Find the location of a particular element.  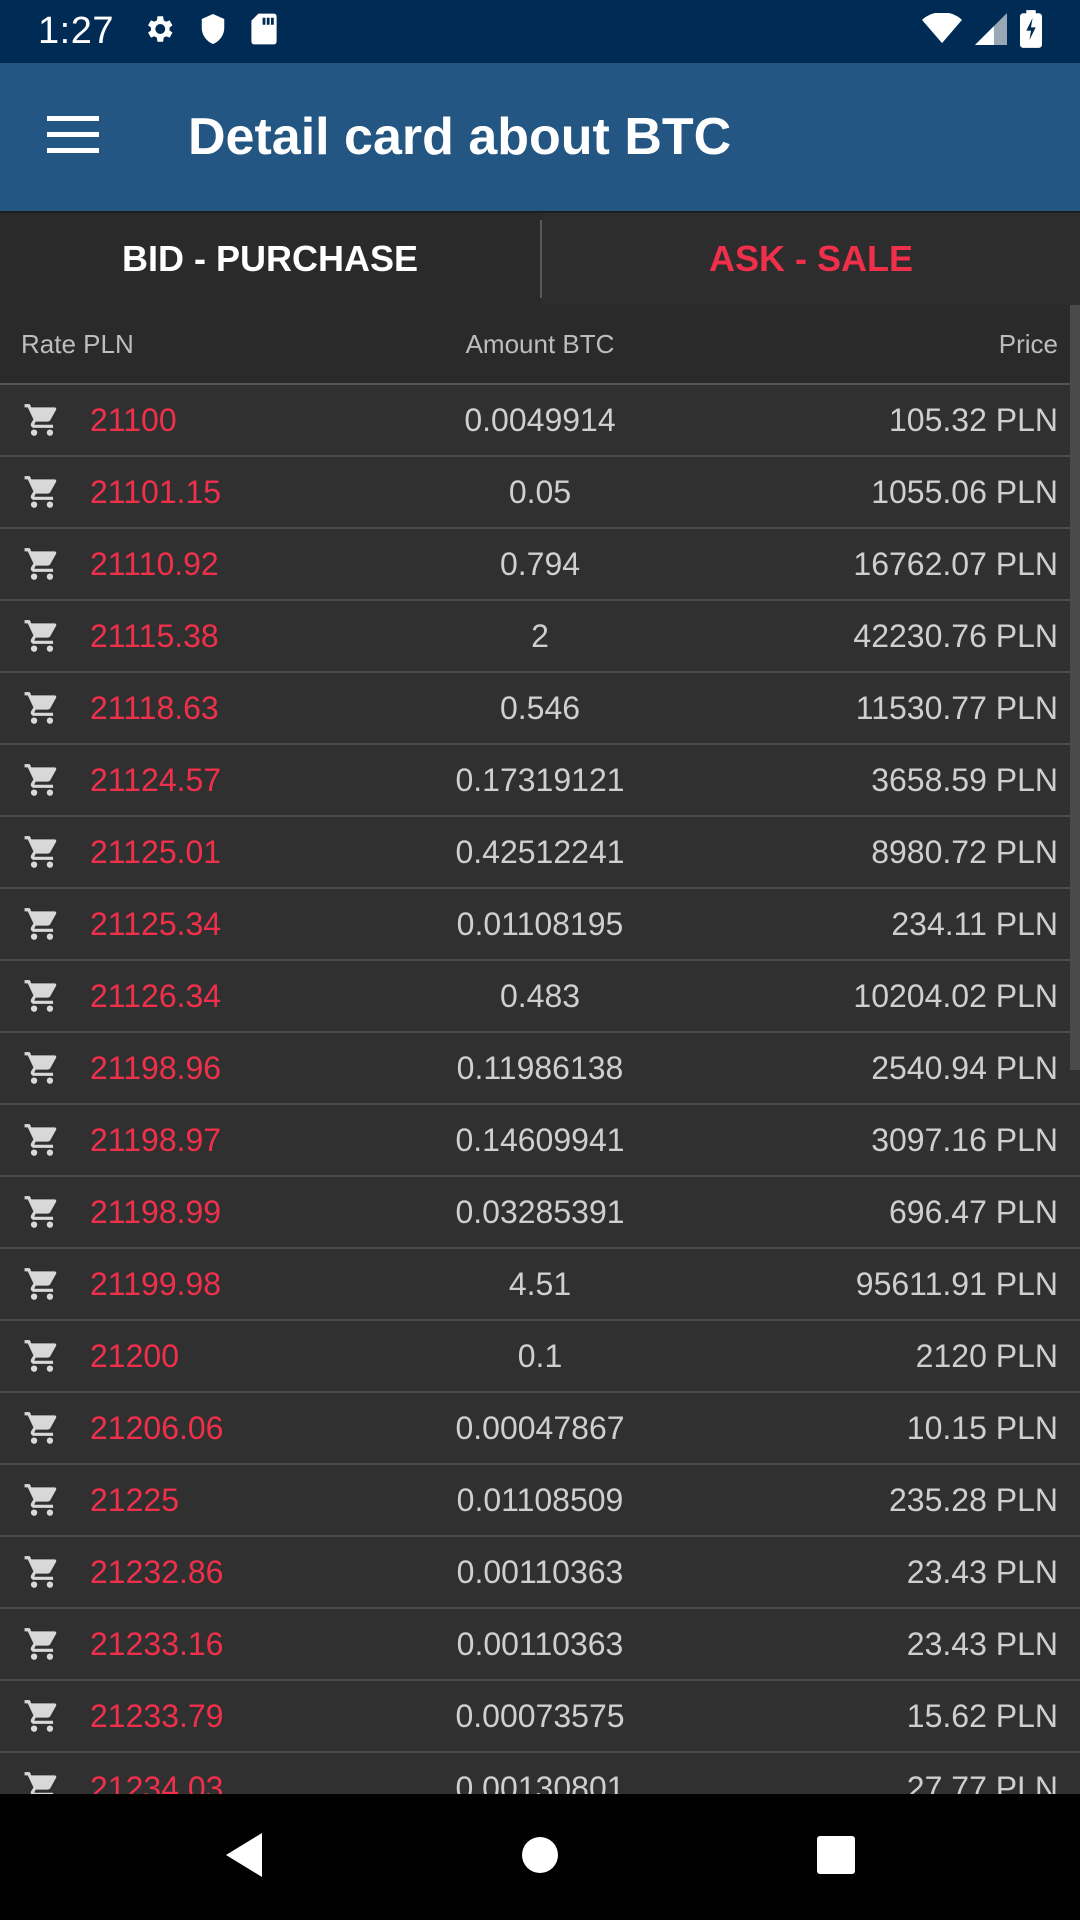

wifi-icon is located at coordinates (942, 31).